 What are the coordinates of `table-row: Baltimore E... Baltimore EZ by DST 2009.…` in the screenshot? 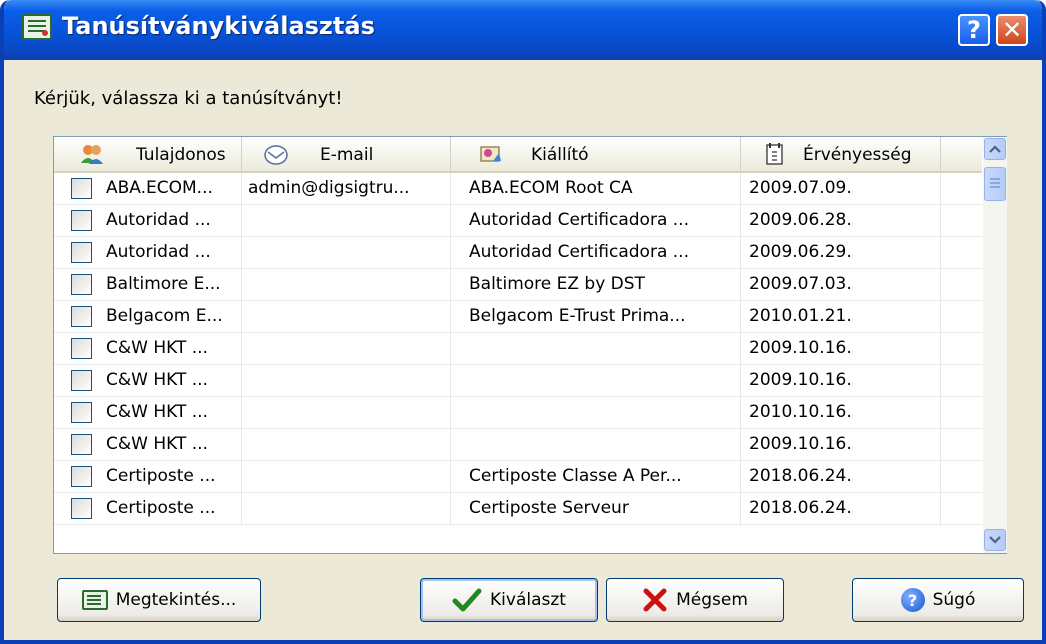 It's located at (518, 285).